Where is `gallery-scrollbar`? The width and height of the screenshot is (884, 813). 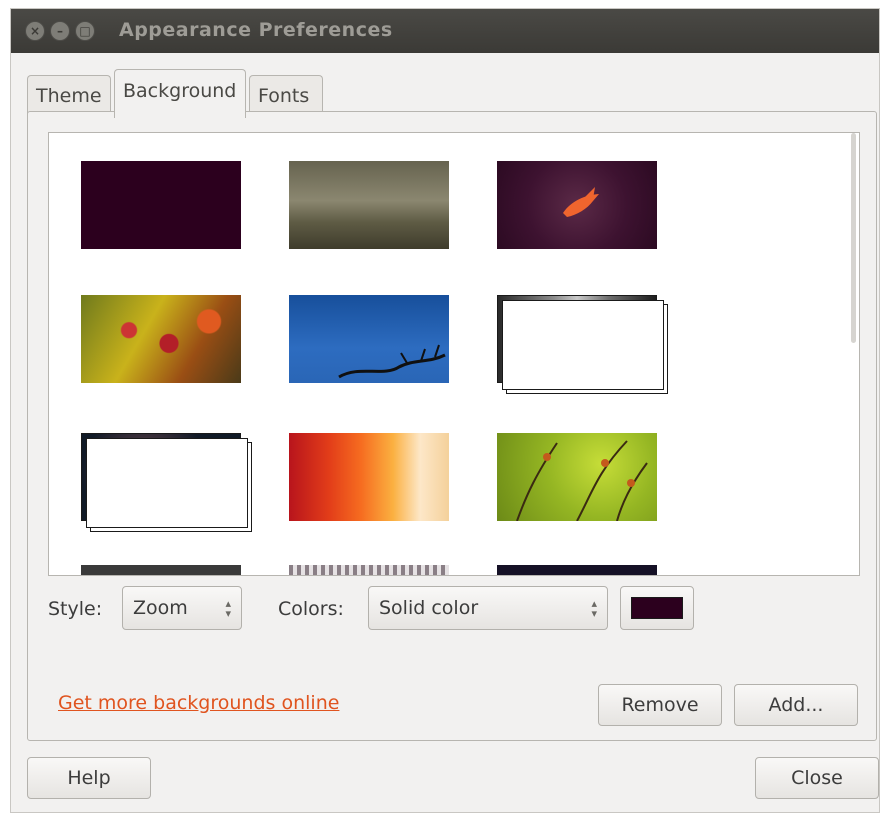
gallery-scrollbar is located at coordinates (854, 354).